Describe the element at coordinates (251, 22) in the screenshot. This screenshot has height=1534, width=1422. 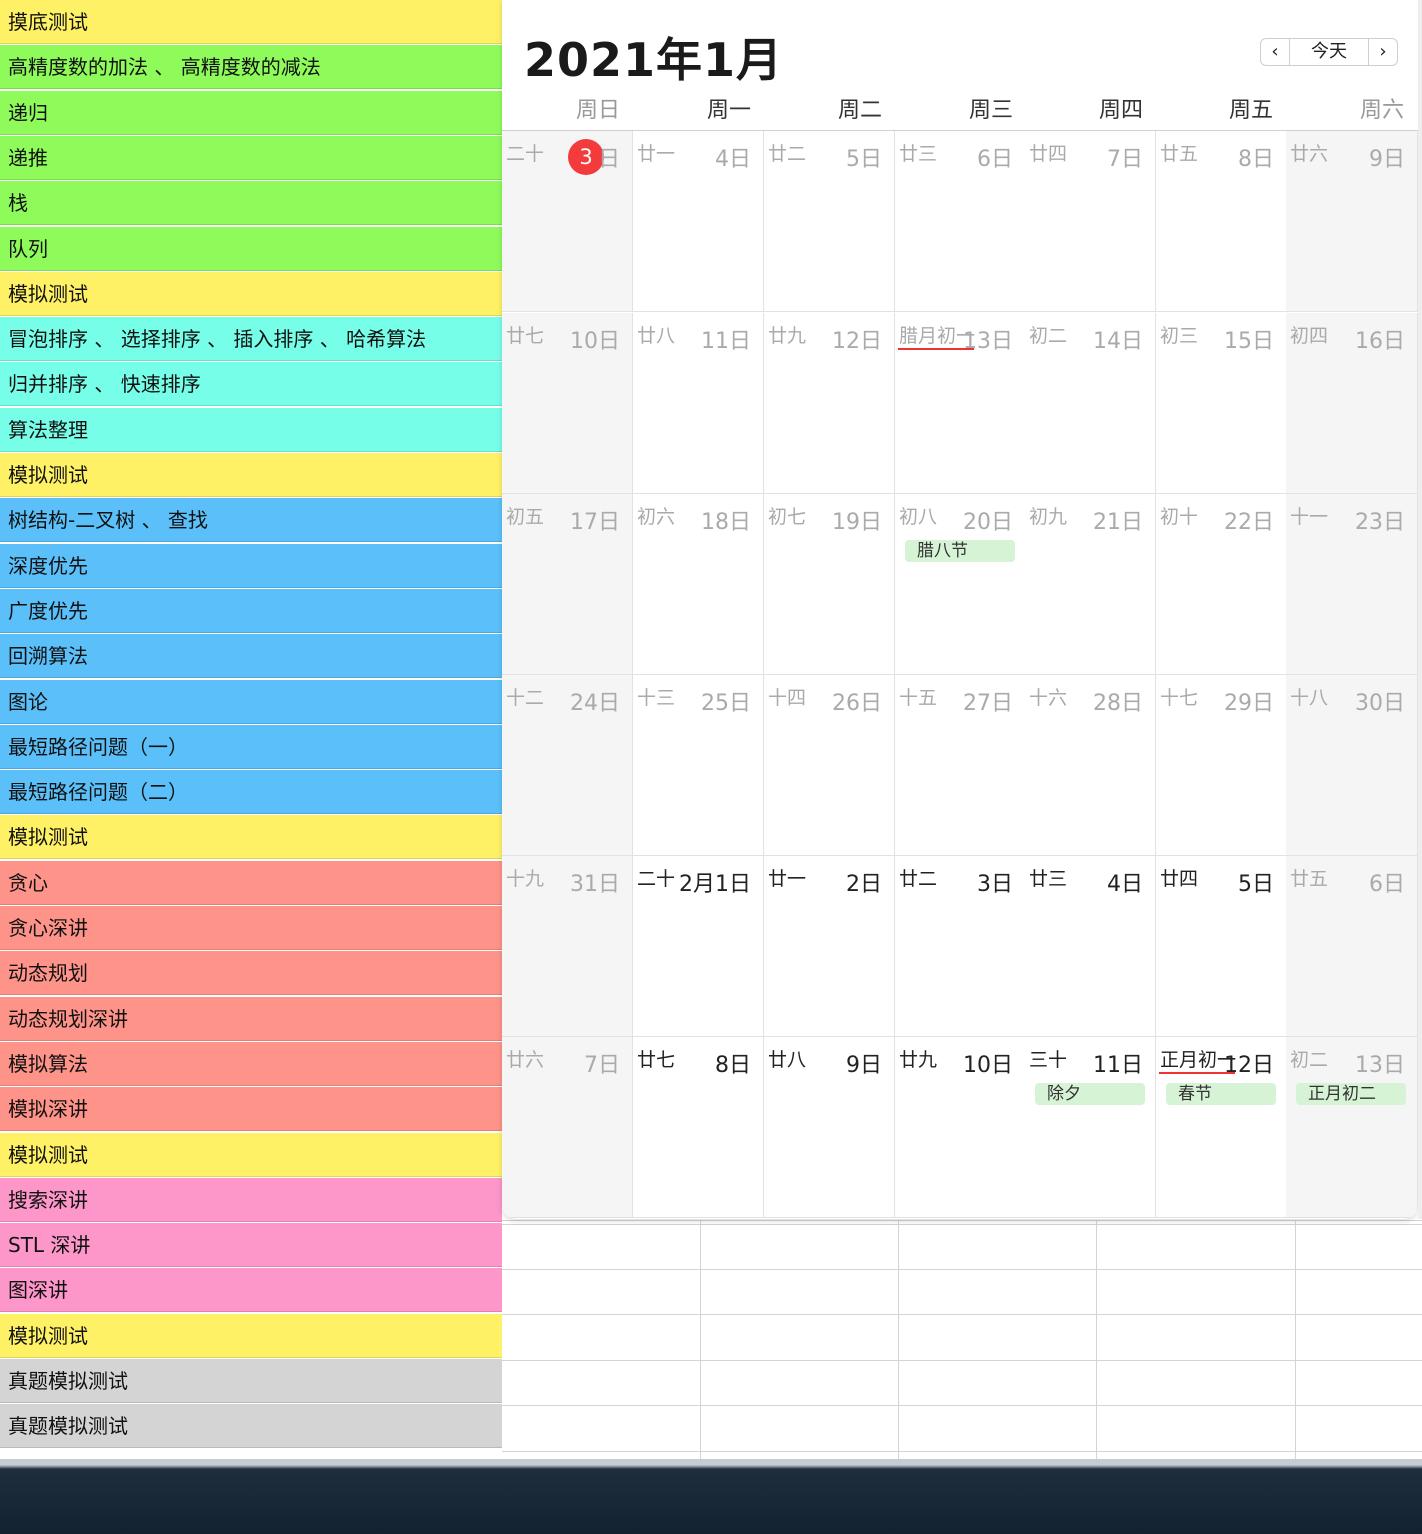
I see `topic-row: 摸底测试` at that location.